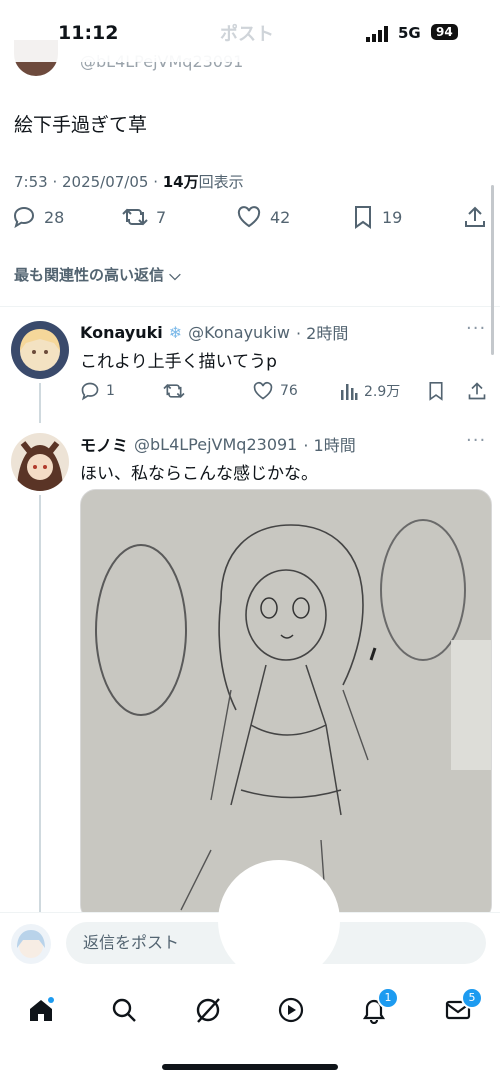 This screenshot has height=1084, width=500. Describe the element at coordinates (329, 445) in the screenshot. I see `reply-time: · 1時間` at that location.